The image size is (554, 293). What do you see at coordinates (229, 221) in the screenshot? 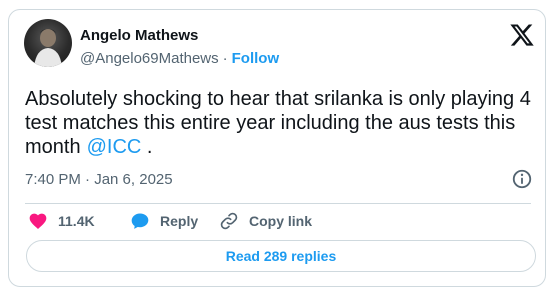
I see `link-icon` at bounding box center [229, 221].